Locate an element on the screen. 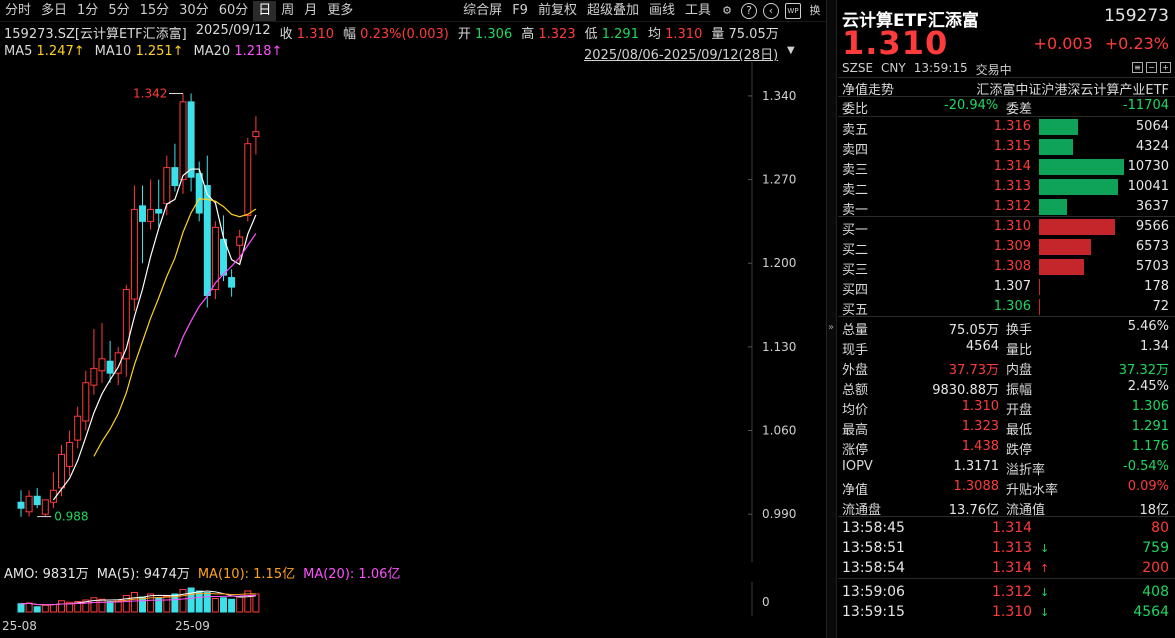 The width and height of the screenshot is (1175, 638). stat-label: 开盘 is located at coordinates (1019, 410).